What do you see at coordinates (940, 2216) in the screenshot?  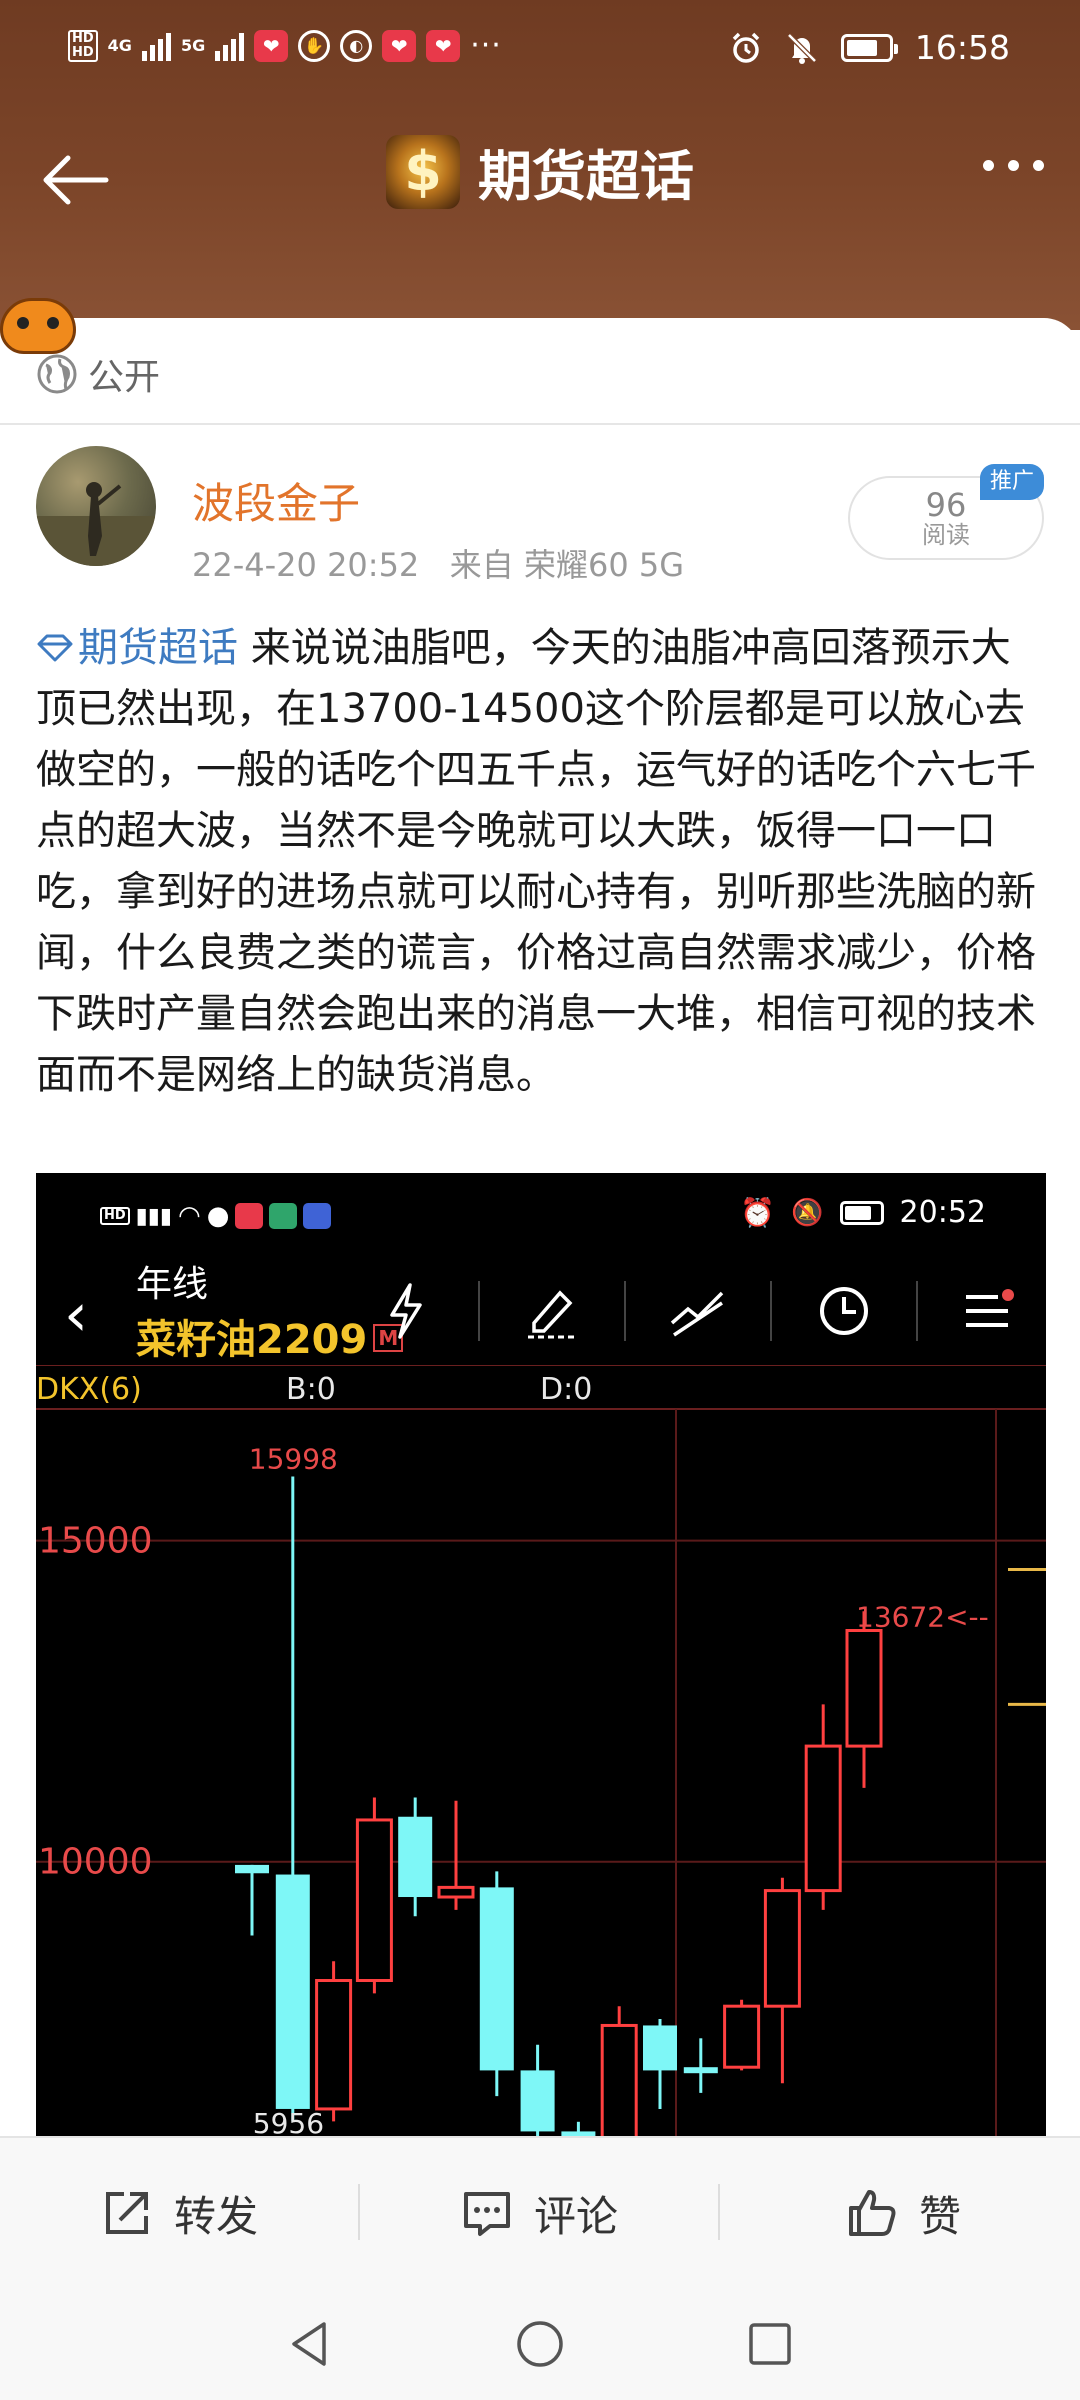 I see `like-label: 赞` at bounding box center [940, 2216].